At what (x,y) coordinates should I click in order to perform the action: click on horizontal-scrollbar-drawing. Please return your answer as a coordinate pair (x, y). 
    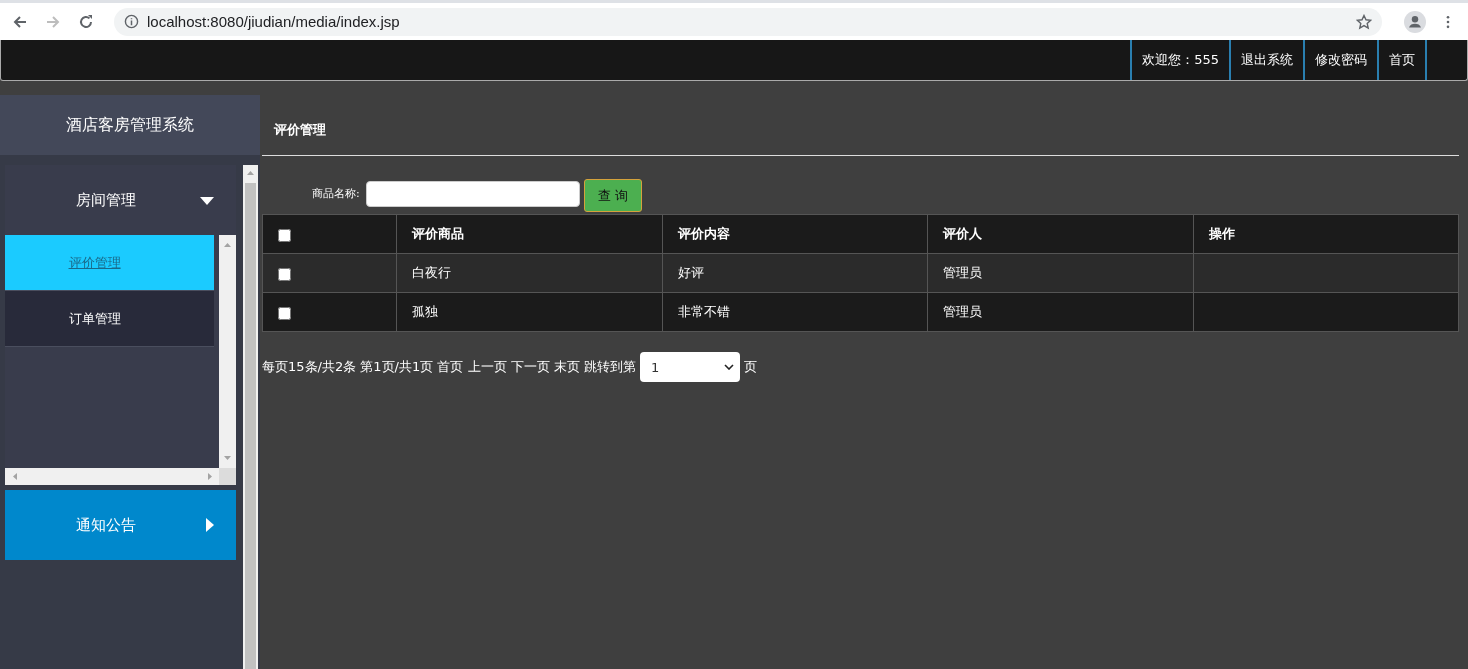
    Looking at the image, I should click on (120, 476).